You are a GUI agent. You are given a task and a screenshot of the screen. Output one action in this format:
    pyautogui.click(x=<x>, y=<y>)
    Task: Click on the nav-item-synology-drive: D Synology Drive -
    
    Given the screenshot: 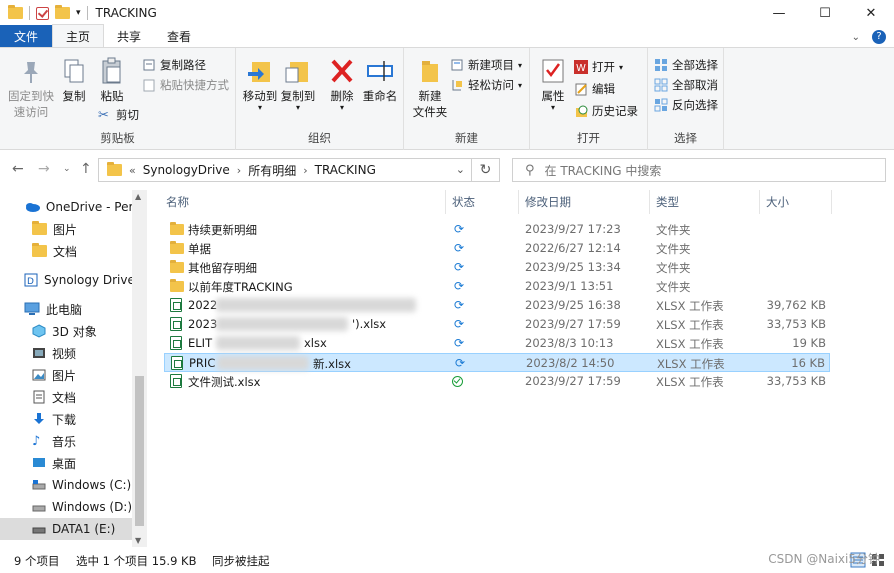 What is the action you would take?
    pyautogui.click(x=73, y=280)
    